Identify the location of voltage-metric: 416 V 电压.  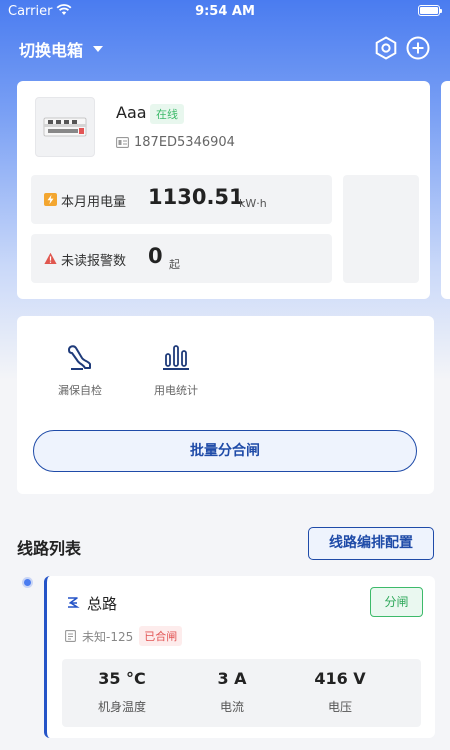
(340, 692).